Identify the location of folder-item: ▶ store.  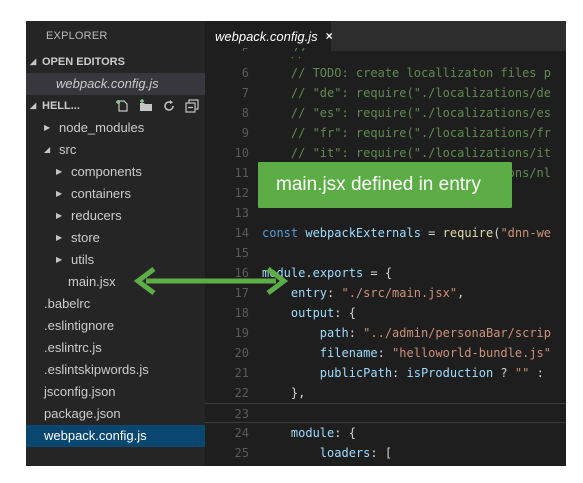
(115, 238).